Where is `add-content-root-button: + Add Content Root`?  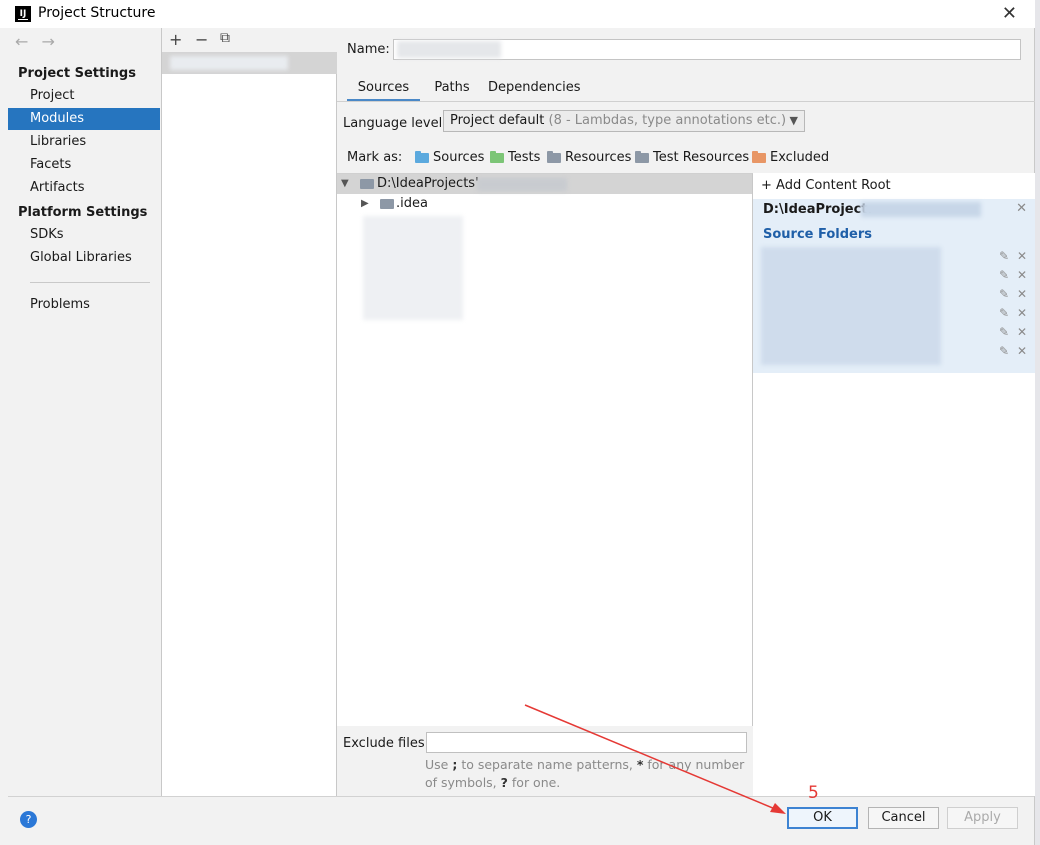 add-content-root-button: + Add Content Root is located at coordinates (826, 185).